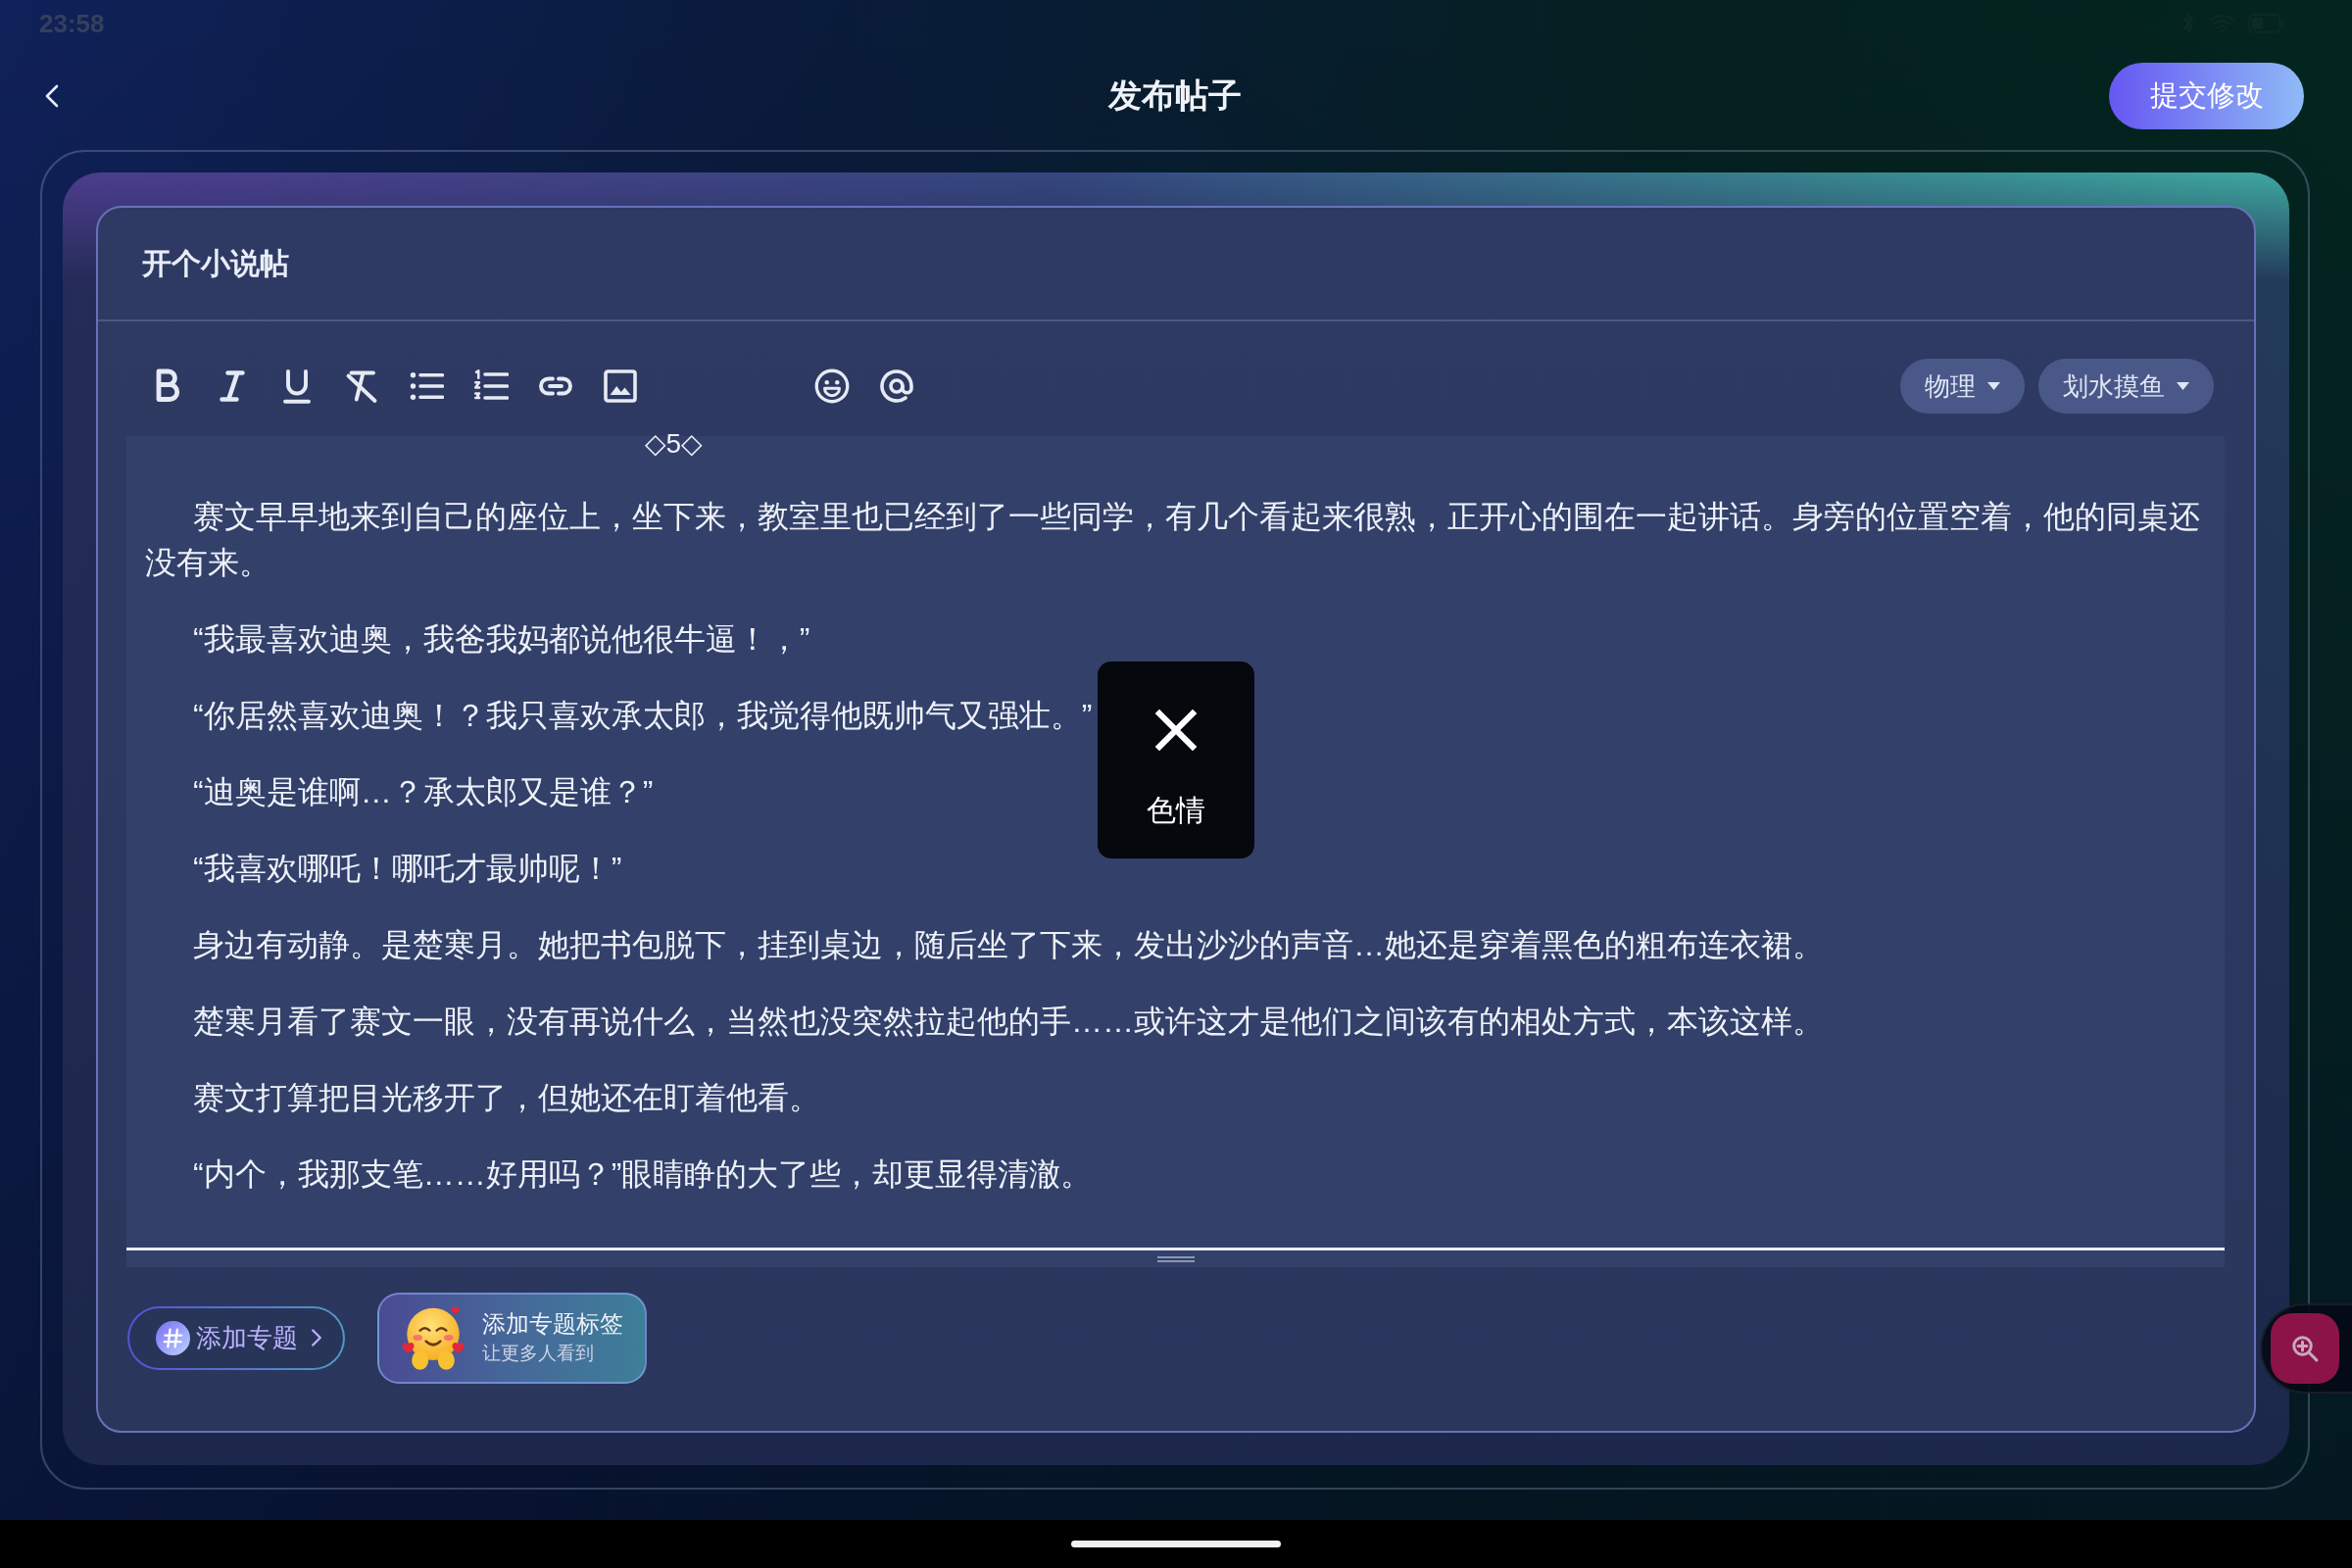 This screenshot has height=1568, width=2352. Describe the element at coordinates (1176, 730) in the screenshot. I see `cross-icon` at that location.